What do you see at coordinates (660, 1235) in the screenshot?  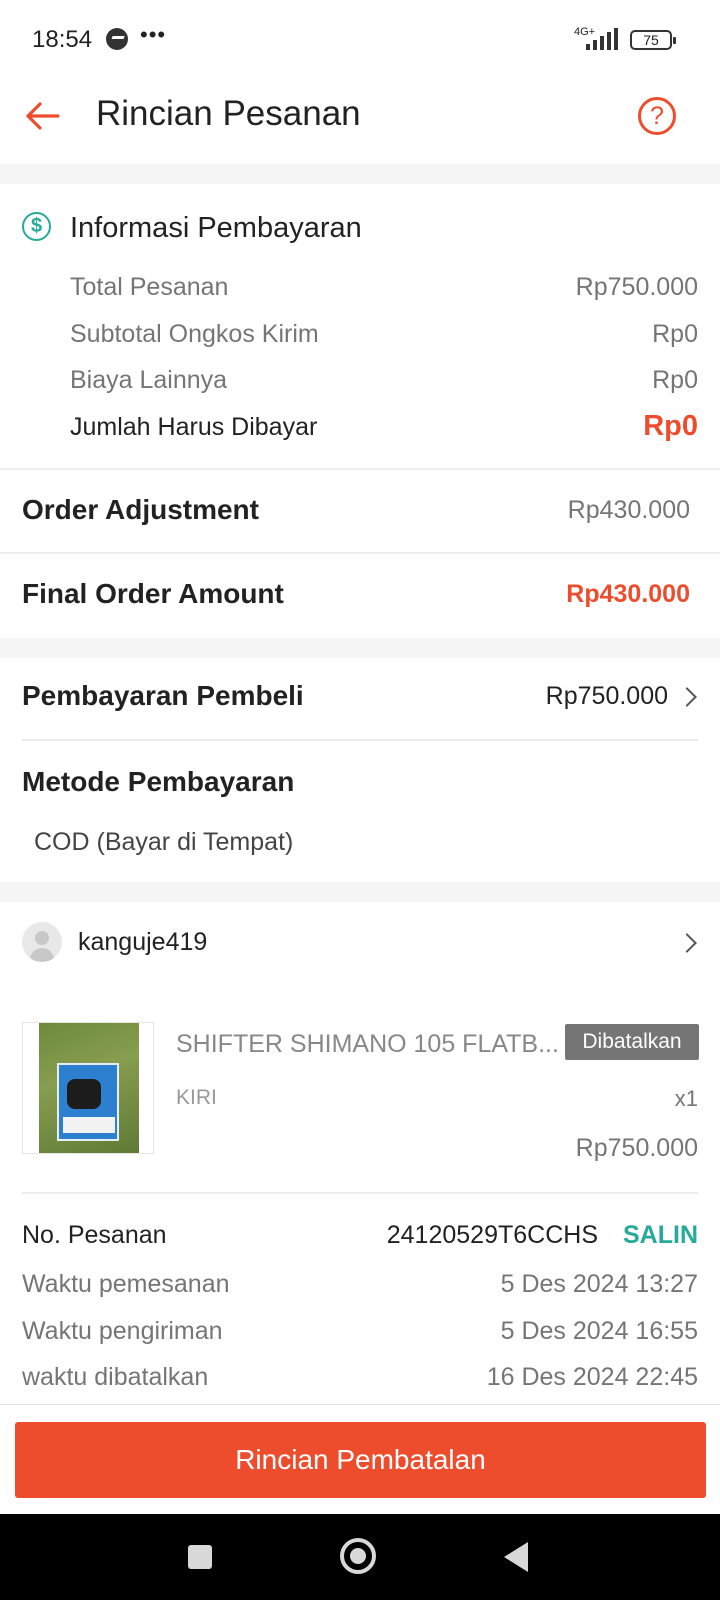 I see `copy-button: SALIN` at bounding box center [660, 1235].